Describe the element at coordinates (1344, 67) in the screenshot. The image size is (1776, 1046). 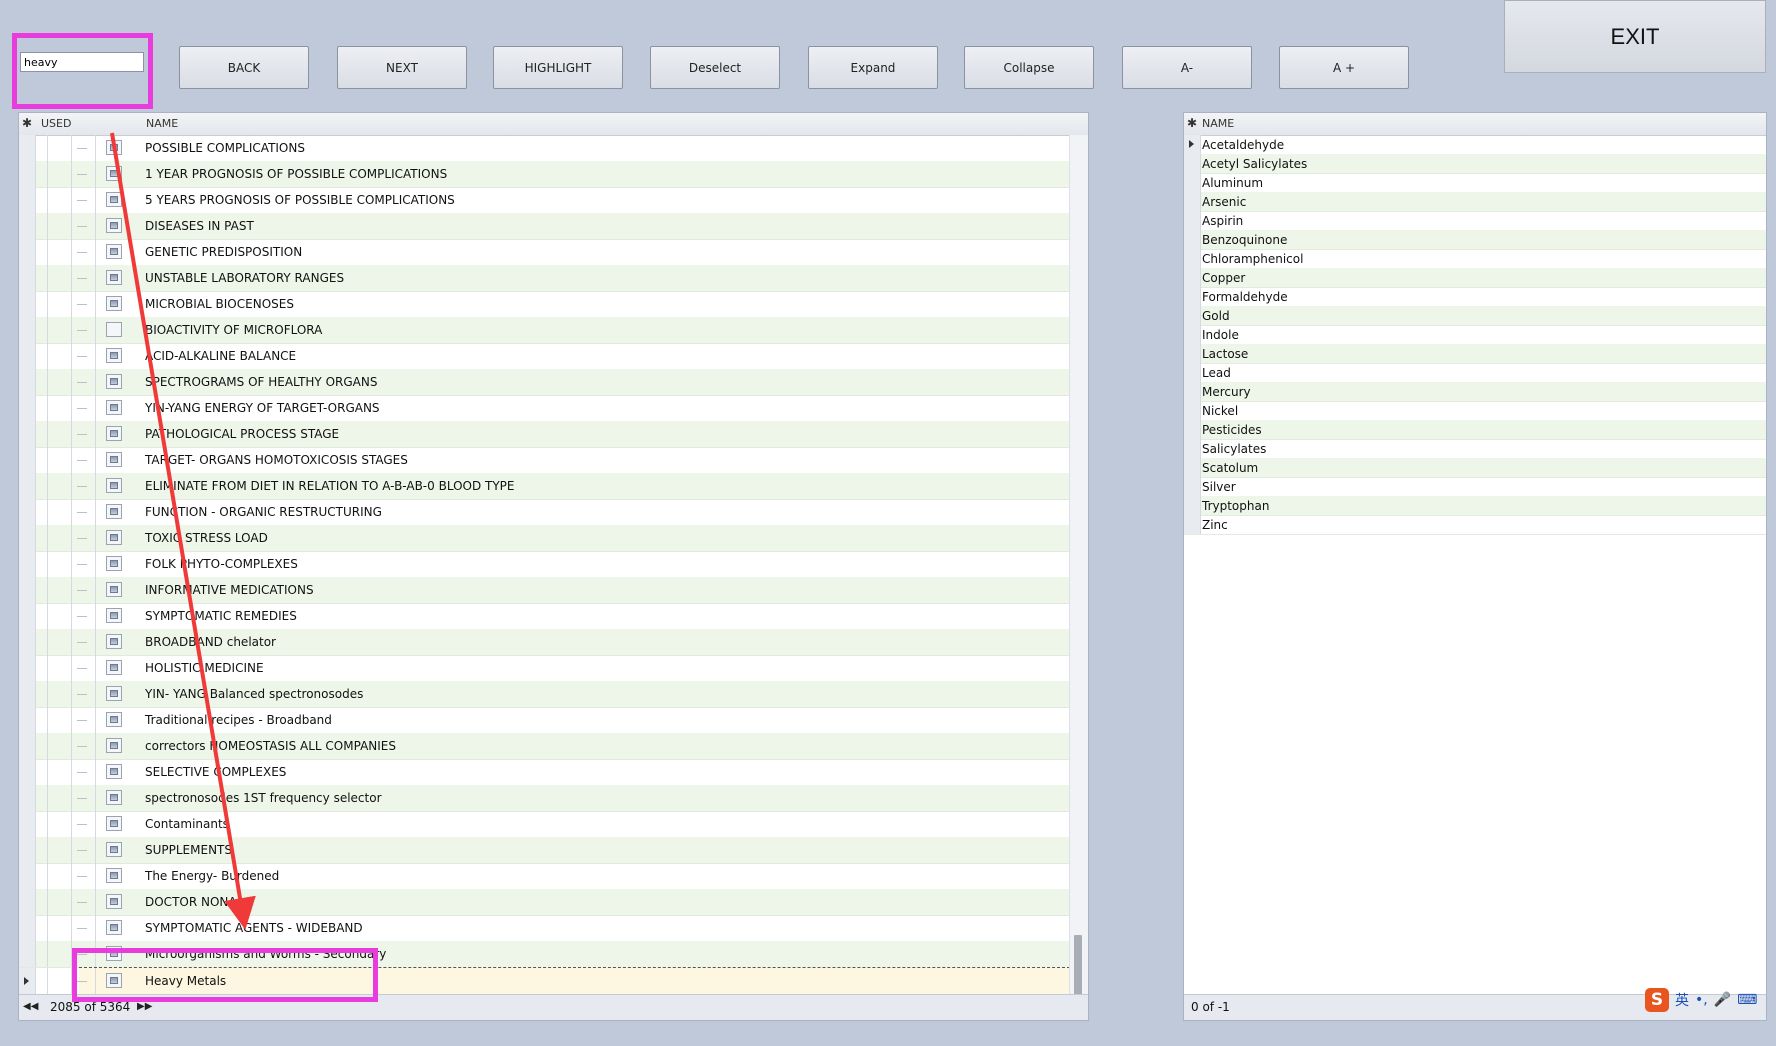
I see `font-larger-button: A +` at that location.